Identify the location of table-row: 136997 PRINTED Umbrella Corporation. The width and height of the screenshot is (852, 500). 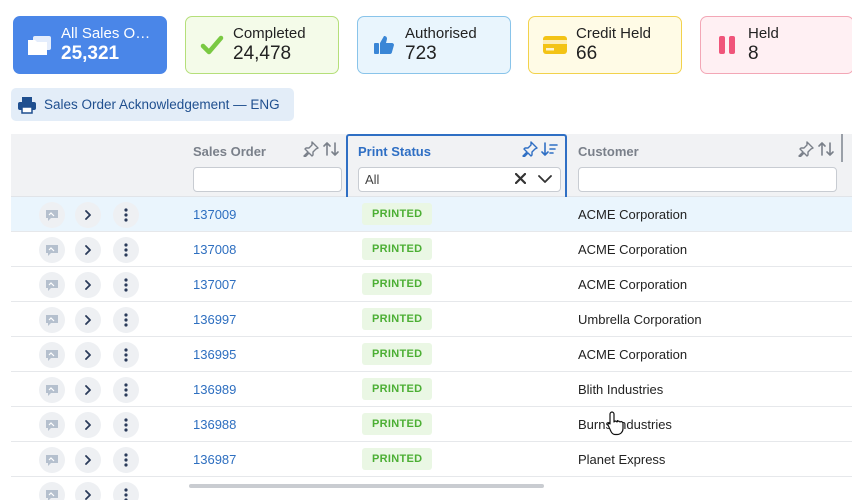
(431, 319).